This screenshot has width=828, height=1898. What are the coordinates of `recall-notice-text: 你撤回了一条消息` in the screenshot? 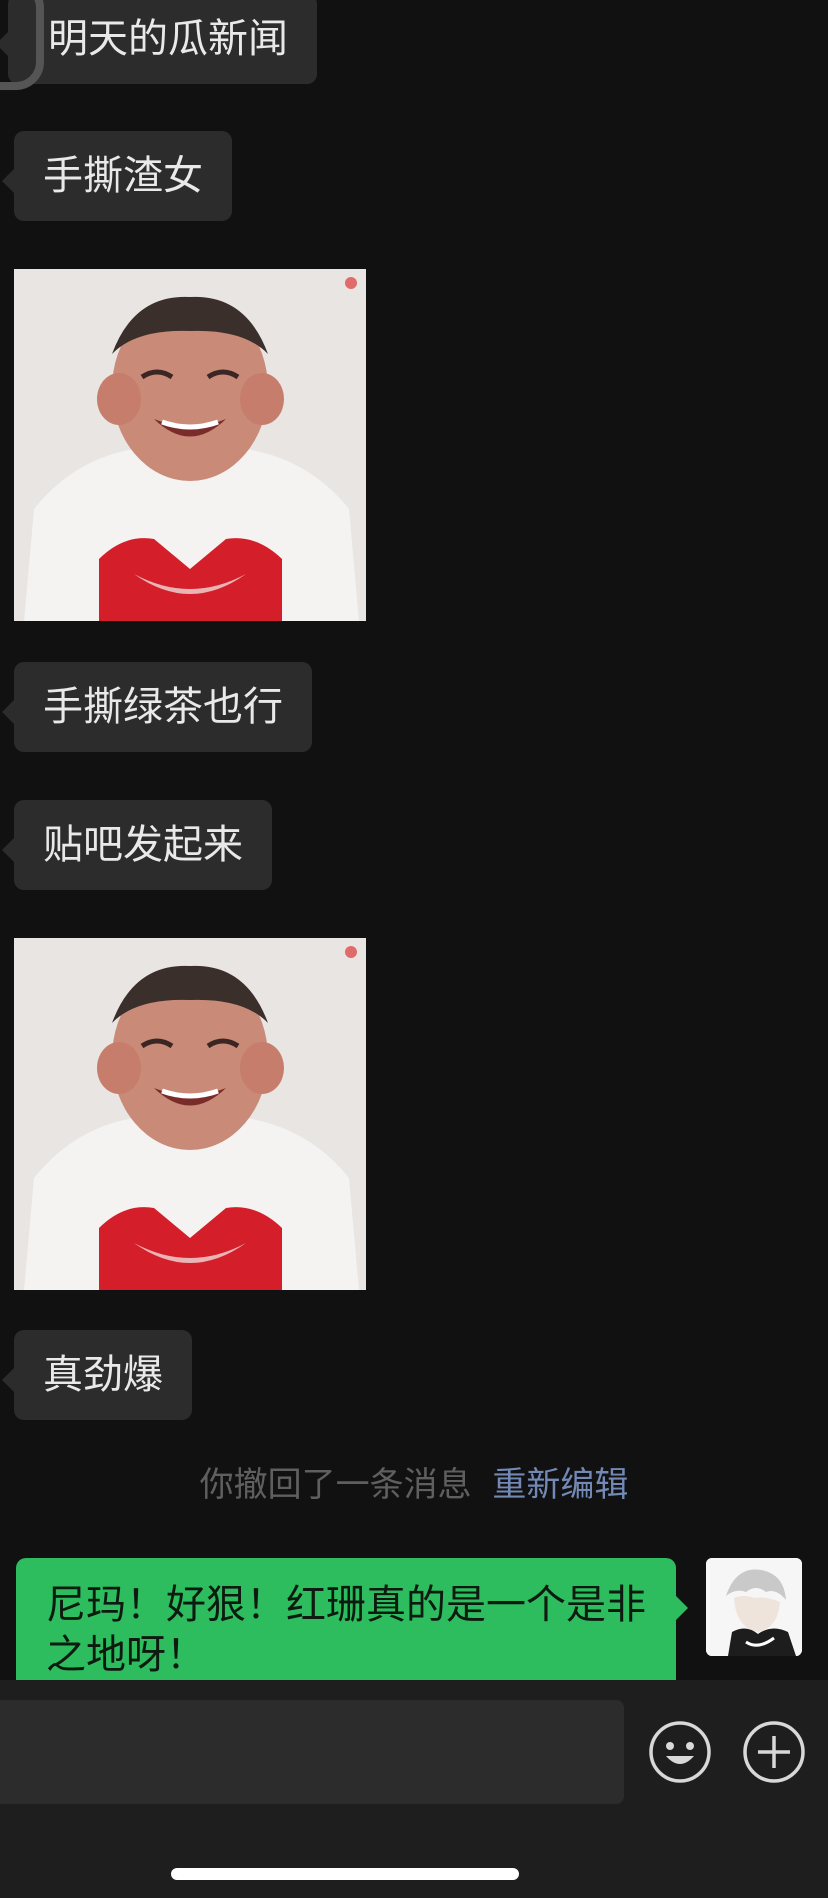 It's located at (335, 1485).